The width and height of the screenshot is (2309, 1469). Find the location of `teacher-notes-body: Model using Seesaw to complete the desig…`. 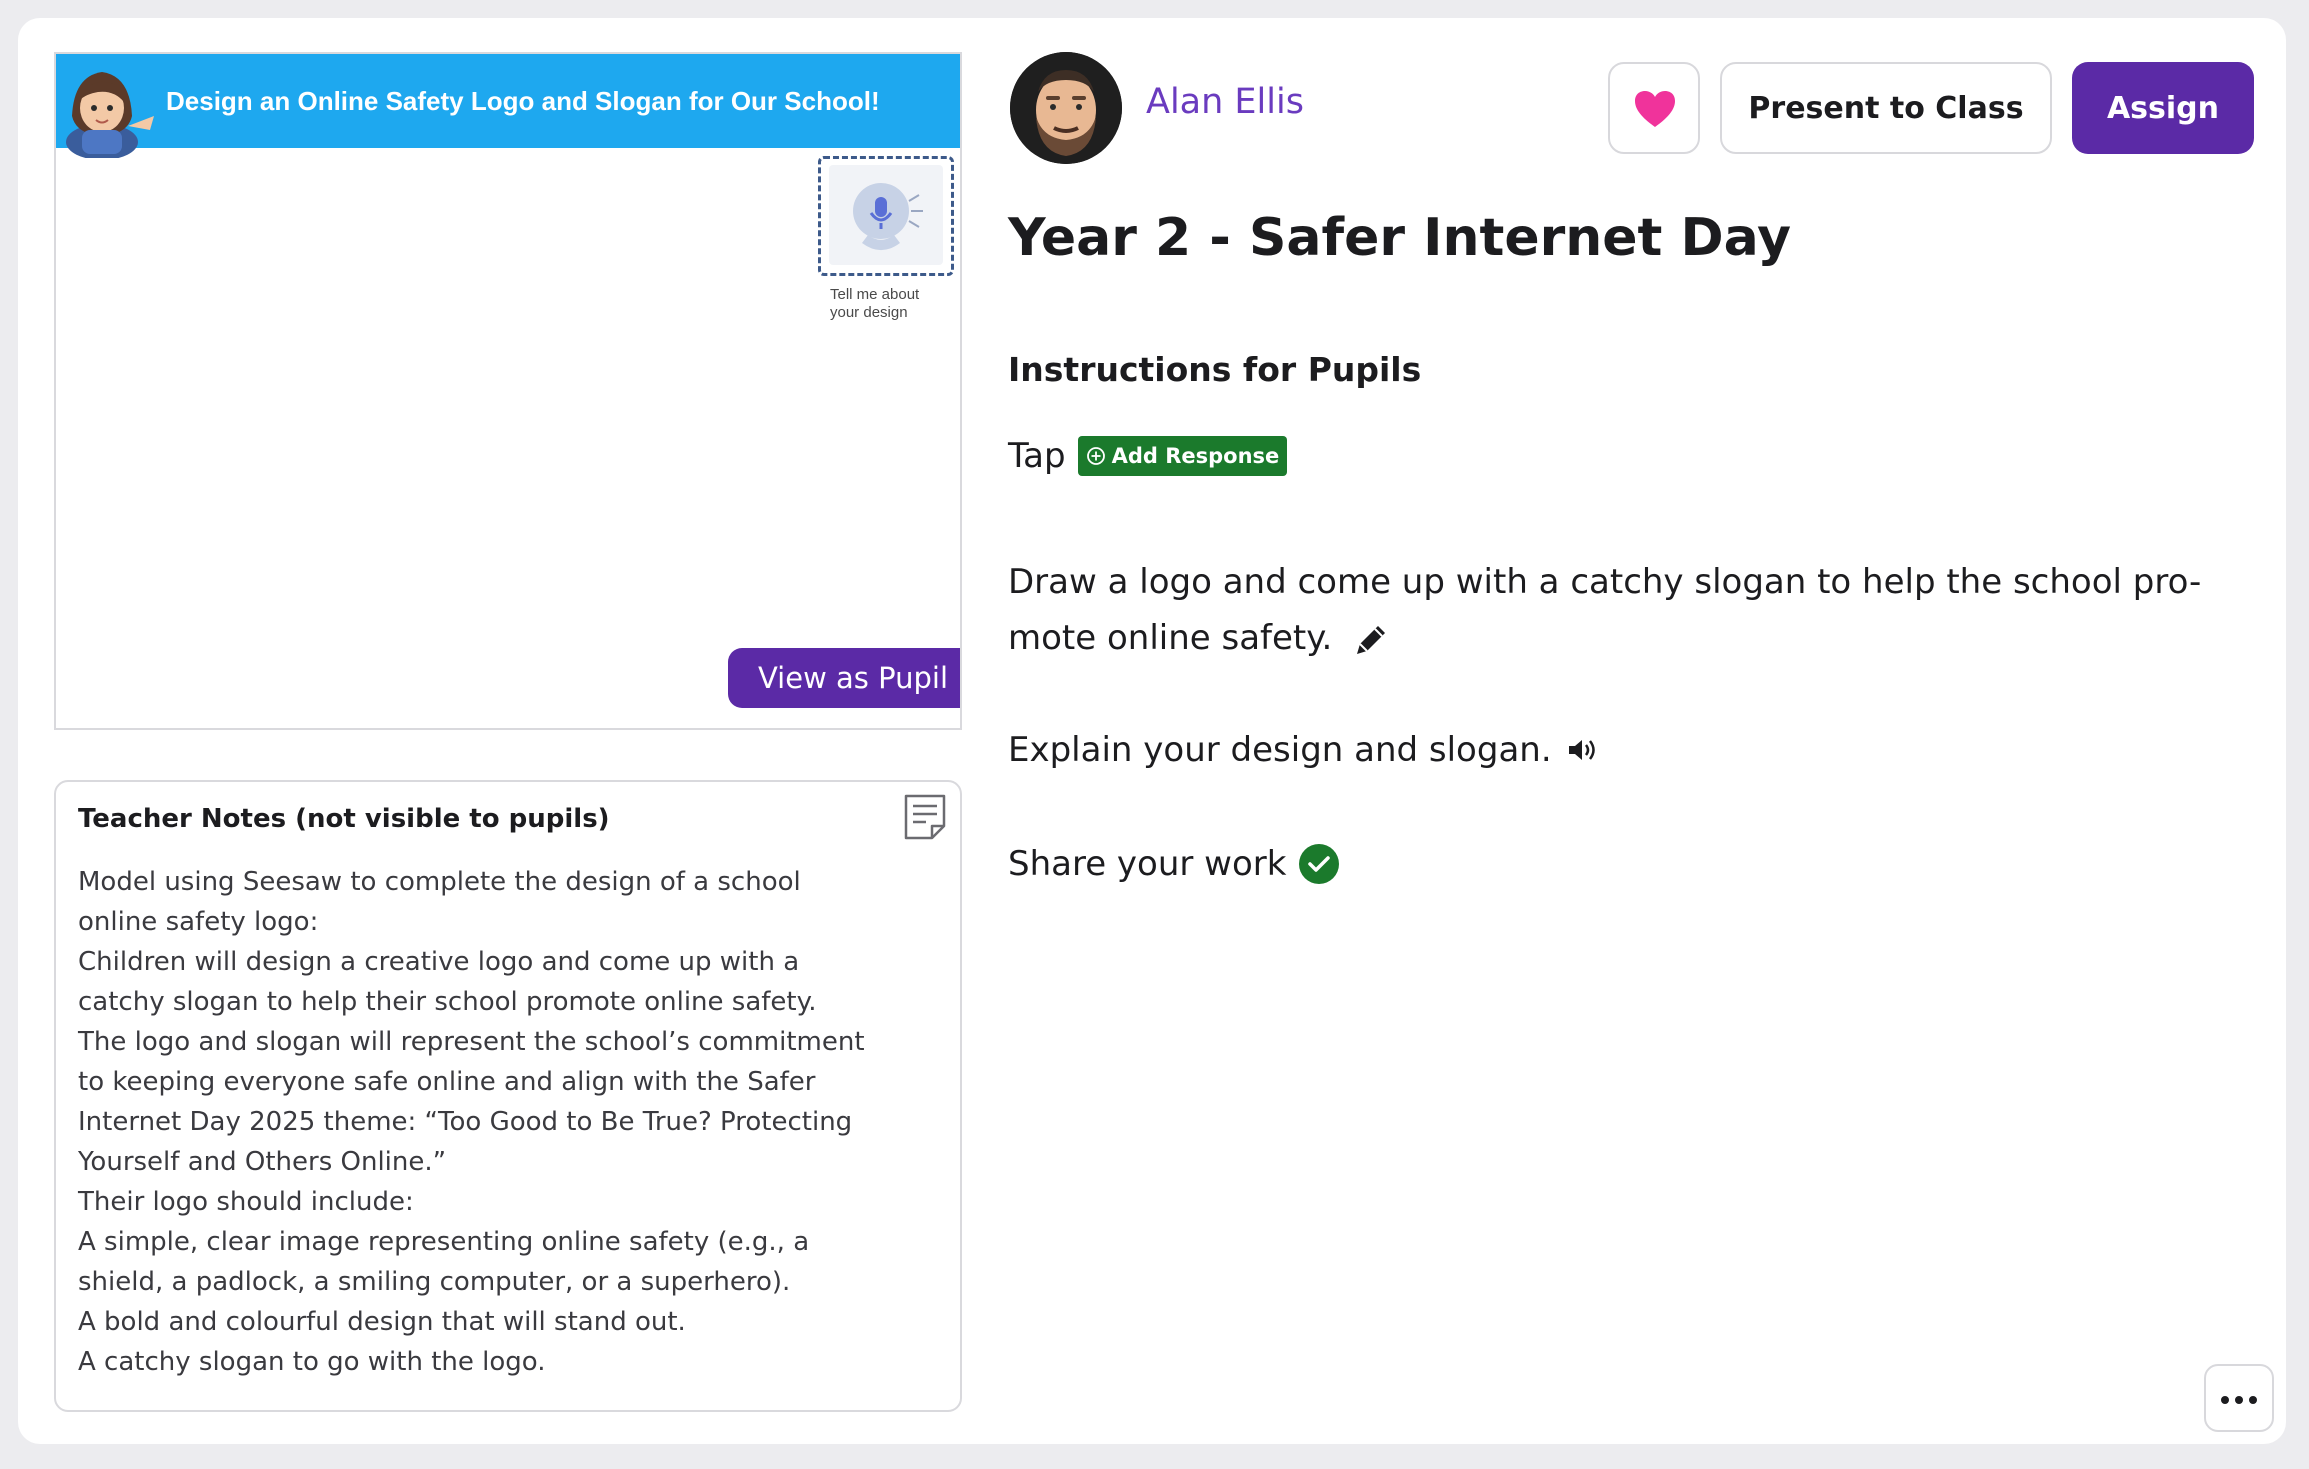

teacher-notes-body: Model using Seesaw to complete the desig… is located at coordinates (513, 1122).